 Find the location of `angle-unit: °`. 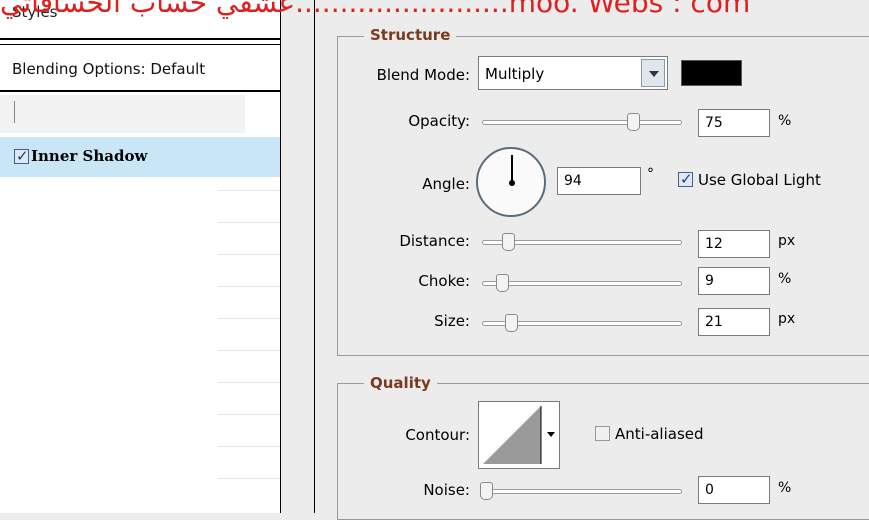

angle-unit: ° is located at coordinates (650, 174).